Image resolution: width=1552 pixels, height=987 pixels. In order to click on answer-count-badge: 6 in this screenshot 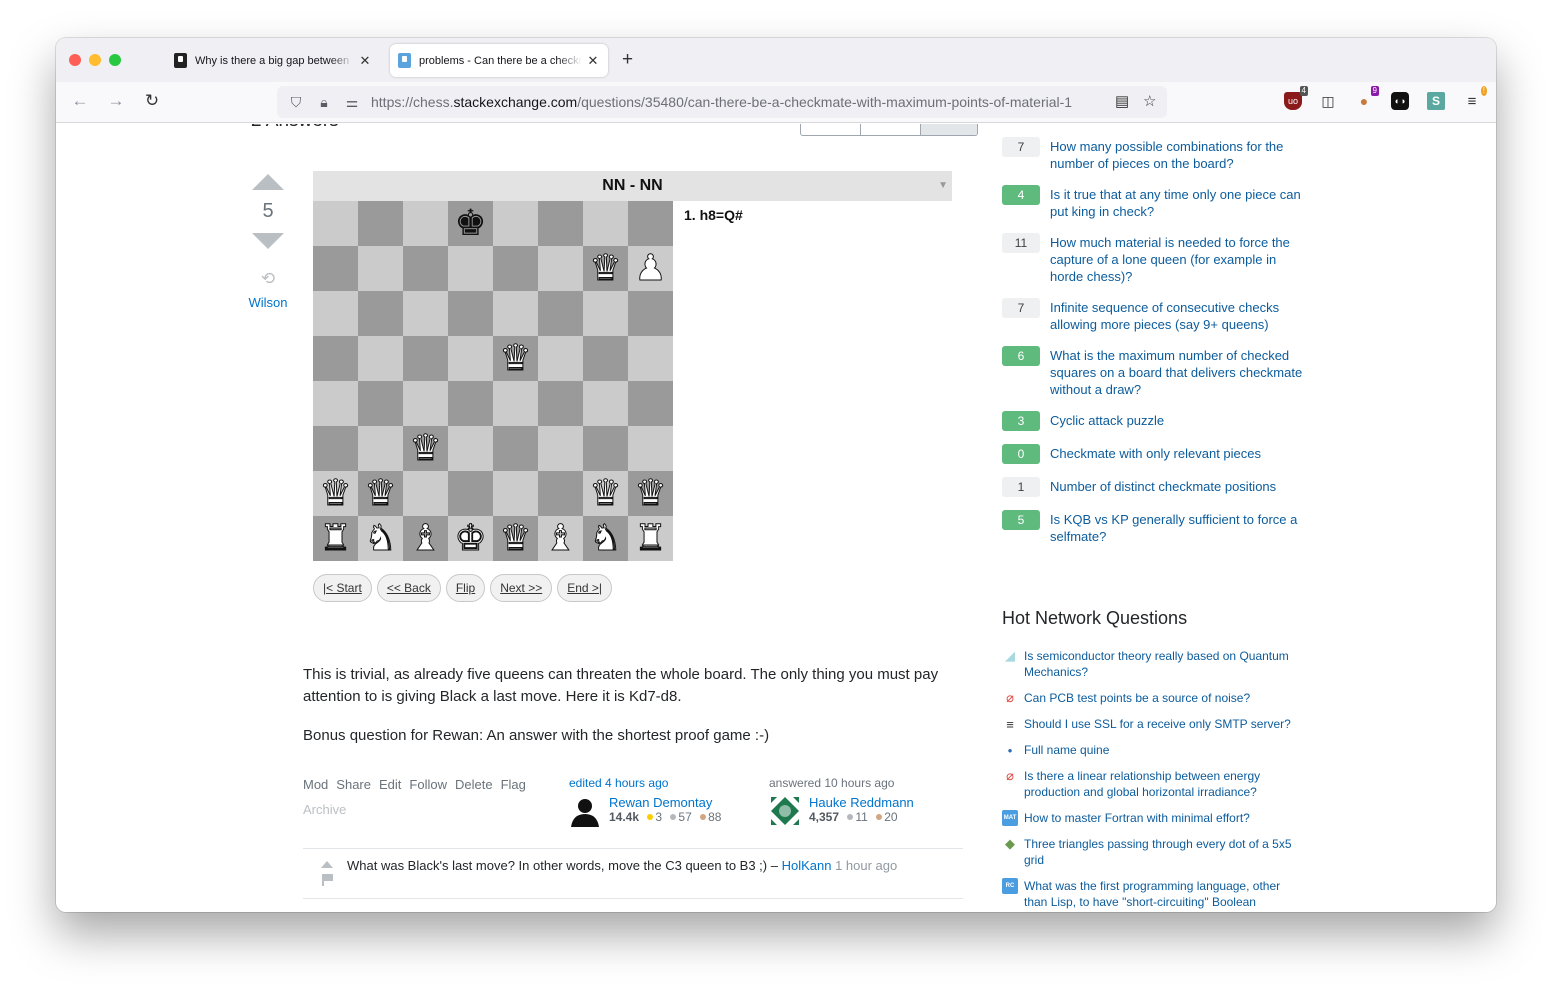, I will do `click(1021, 356)`.